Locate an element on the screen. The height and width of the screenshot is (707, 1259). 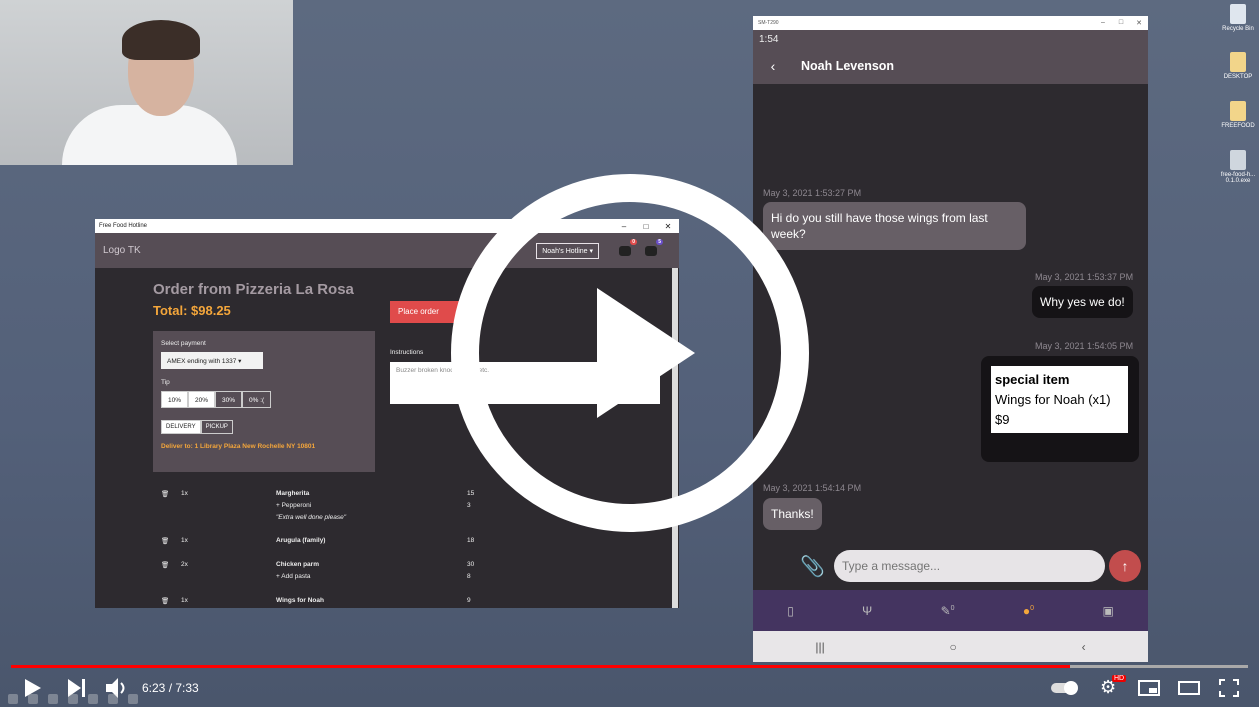
app-exe-icon is located at coordinates (1238, 160).